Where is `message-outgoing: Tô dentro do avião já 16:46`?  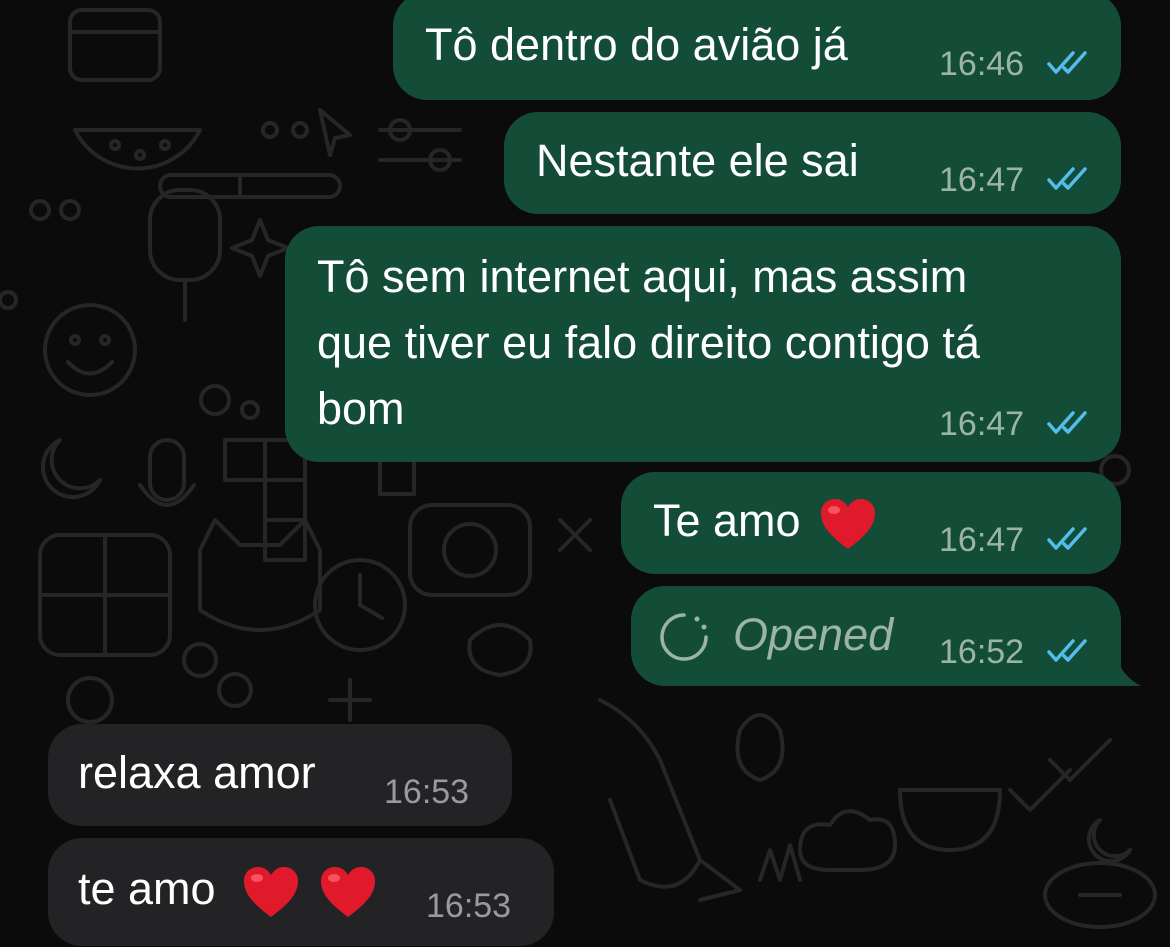
message-outgoing: Tô dentro do avião já 16:46 is located at coordinates (757, 50).